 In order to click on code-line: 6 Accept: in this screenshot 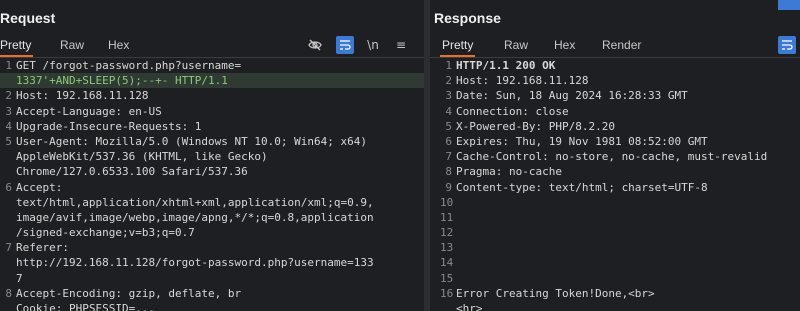, I will do `click(34, 187)`.